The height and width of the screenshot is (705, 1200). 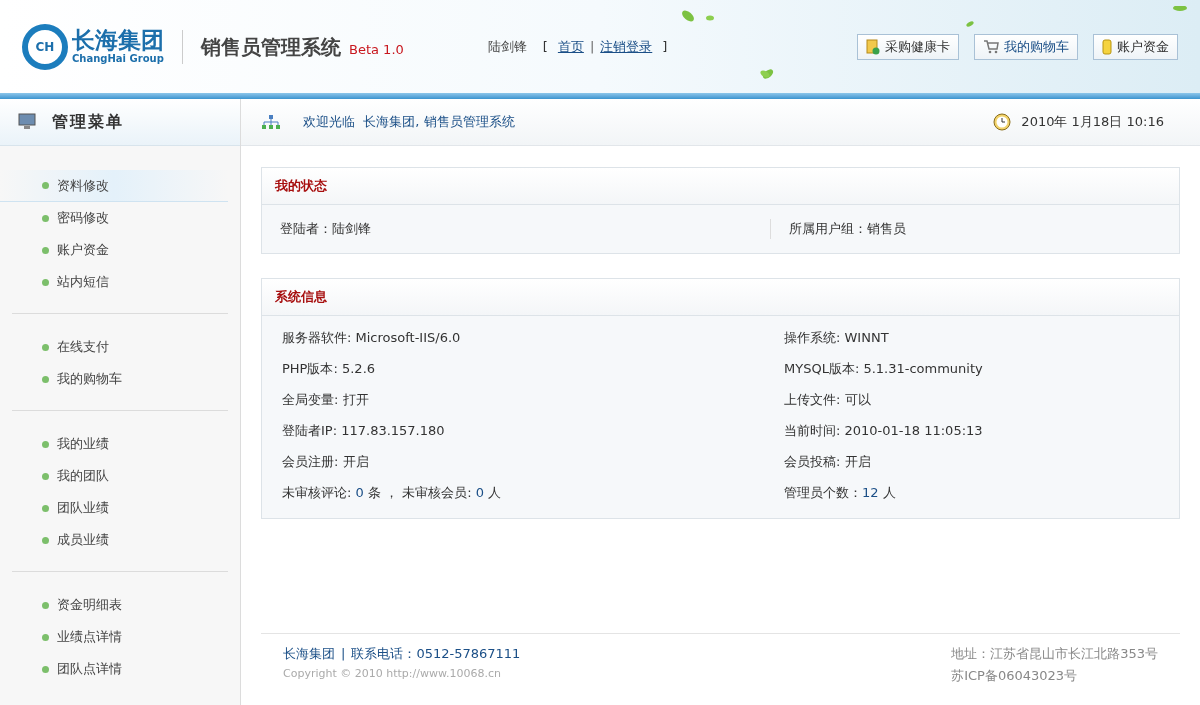 What do you see at coordinates (118, 59) in the screenshot?
I see `logo-subtitle: ChangHai Group` at bounding box center [118, 59].